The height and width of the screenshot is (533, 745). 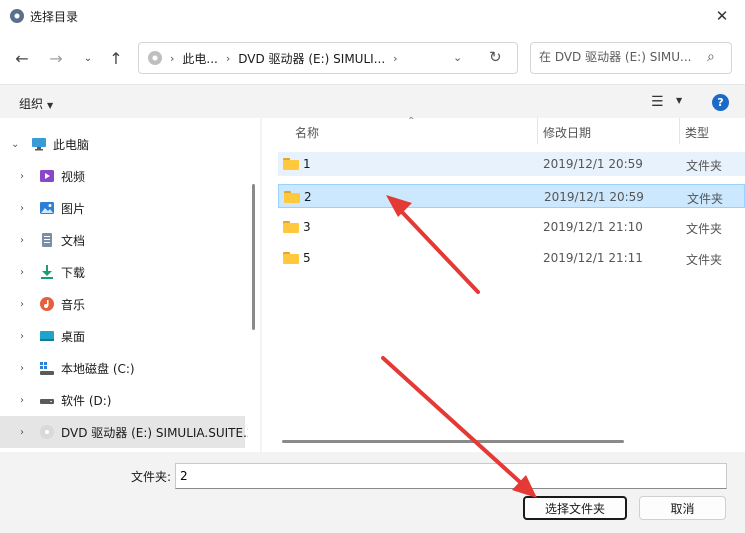 I want to click on tree-item-videos: › 视频, so click(x=122, y=176).